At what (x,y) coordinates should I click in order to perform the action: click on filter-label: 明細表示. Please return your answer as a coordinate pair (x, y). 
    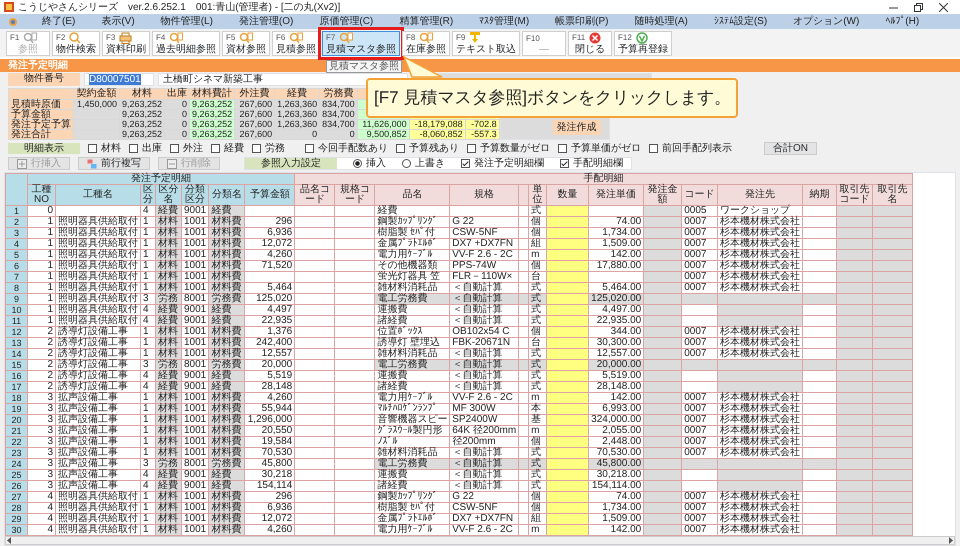
    Looking at the image, I should click on (44, 148).